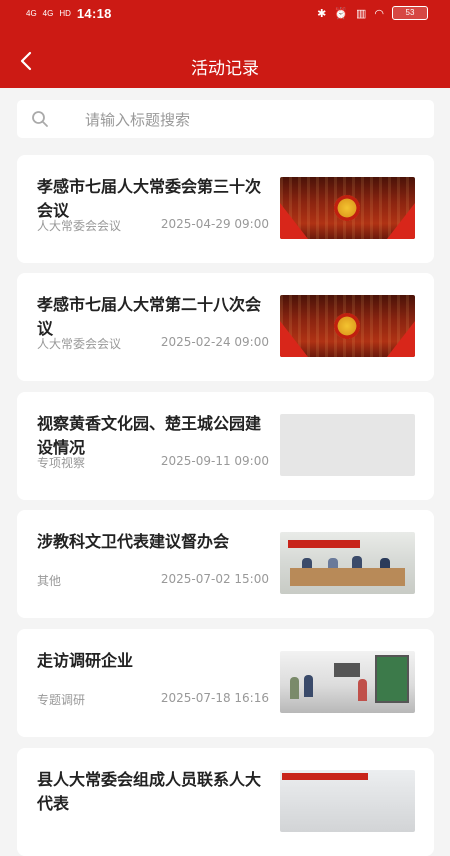 The height and width of the screenshot is (856, 450). I want to click on record-title: 视察黄香文化园、楚王城公园建设情况, so click(149, 435).